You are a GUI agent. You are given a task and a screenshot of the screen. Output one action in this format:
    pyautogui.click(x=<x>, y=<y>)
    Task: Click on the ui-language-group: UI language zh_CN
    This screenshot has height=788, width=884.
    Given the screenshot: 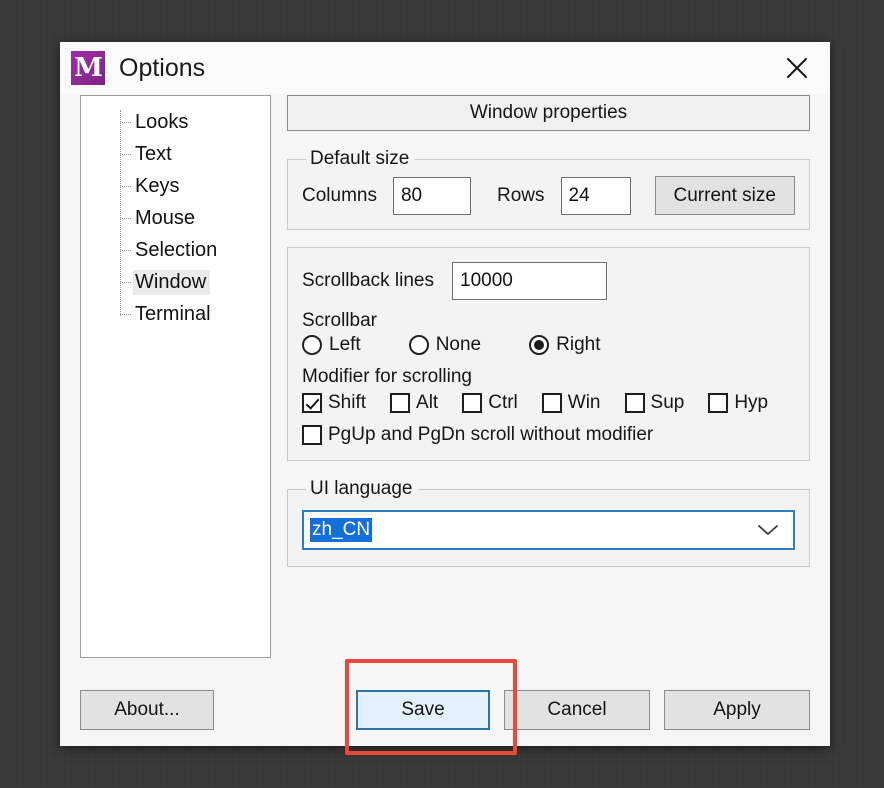 What is the action you would take?
    pyautogui.click(x=548, y=522)
    